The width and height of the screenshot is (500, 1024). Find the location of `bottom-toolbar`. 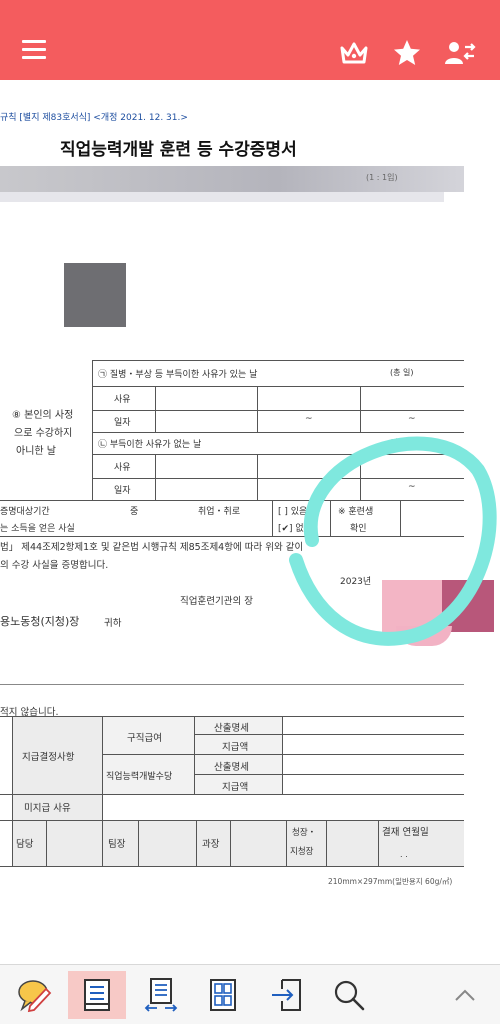

bottom-toolbar is located at coordinates (250, 994).